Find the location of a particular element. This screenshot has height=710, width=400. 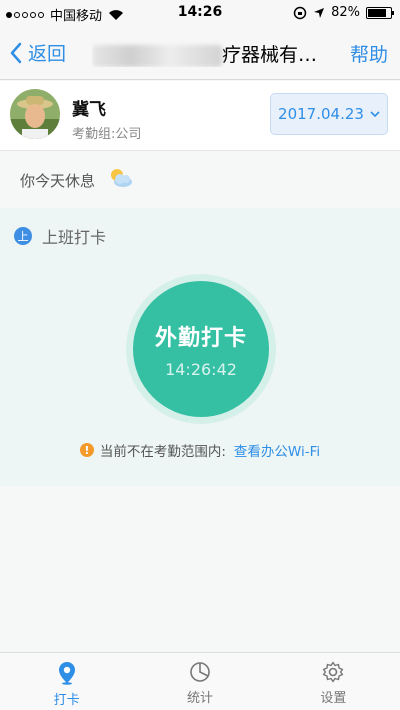

redacted-title-area is located at coordinates (157, 55).